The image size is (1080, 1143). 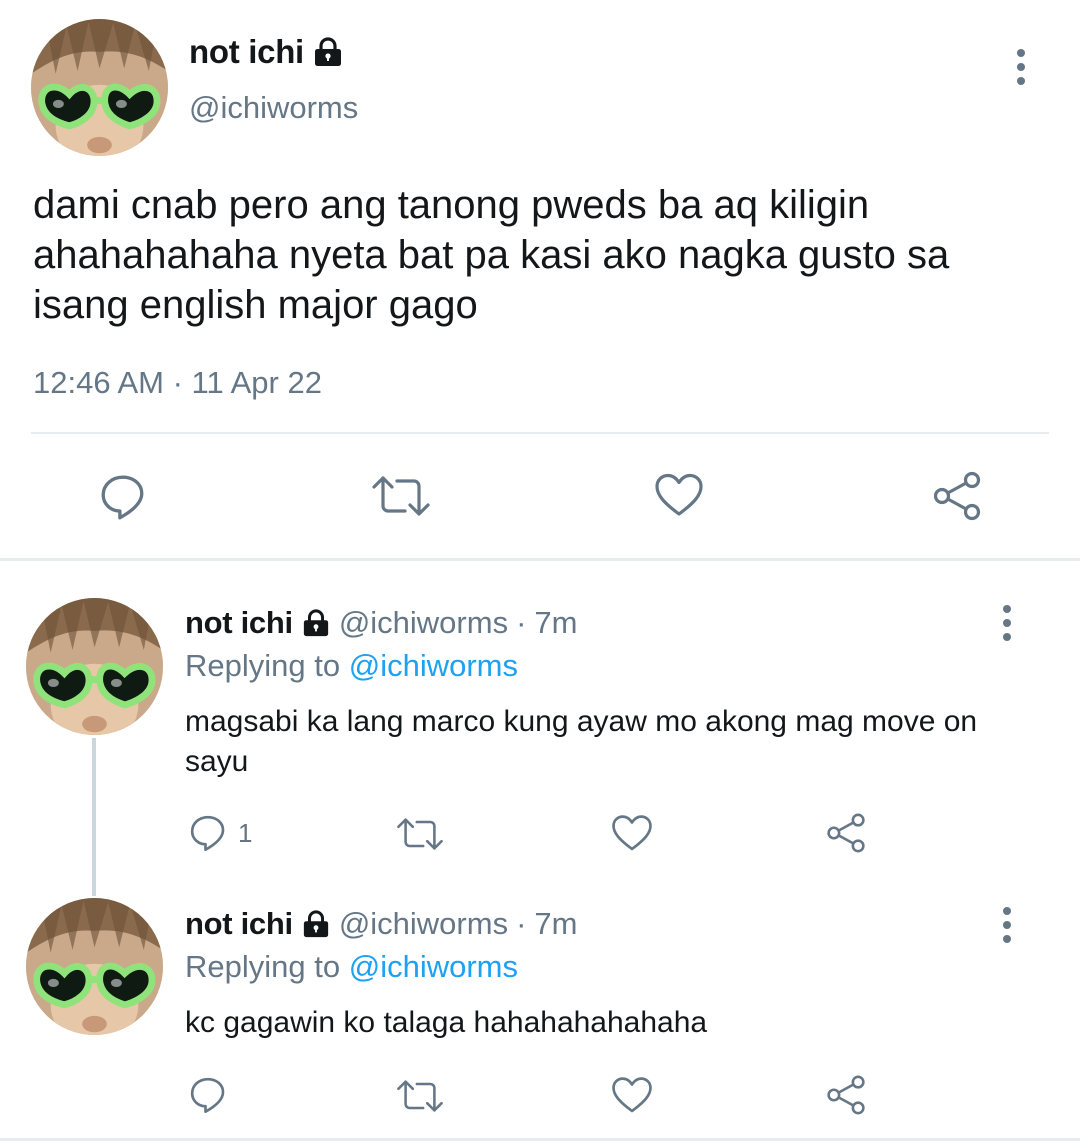 I want to click on reply-button: 1, so click(x=220, y=833).